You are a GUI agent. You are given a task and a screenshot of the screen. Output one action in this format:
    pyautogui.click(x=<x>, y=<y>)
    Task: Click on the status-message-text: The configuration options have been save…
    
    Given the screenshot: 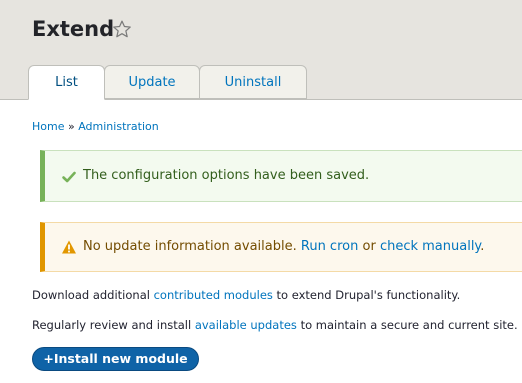 What is the action you would take?
    pyautogui.click(x=226, y=175)
    